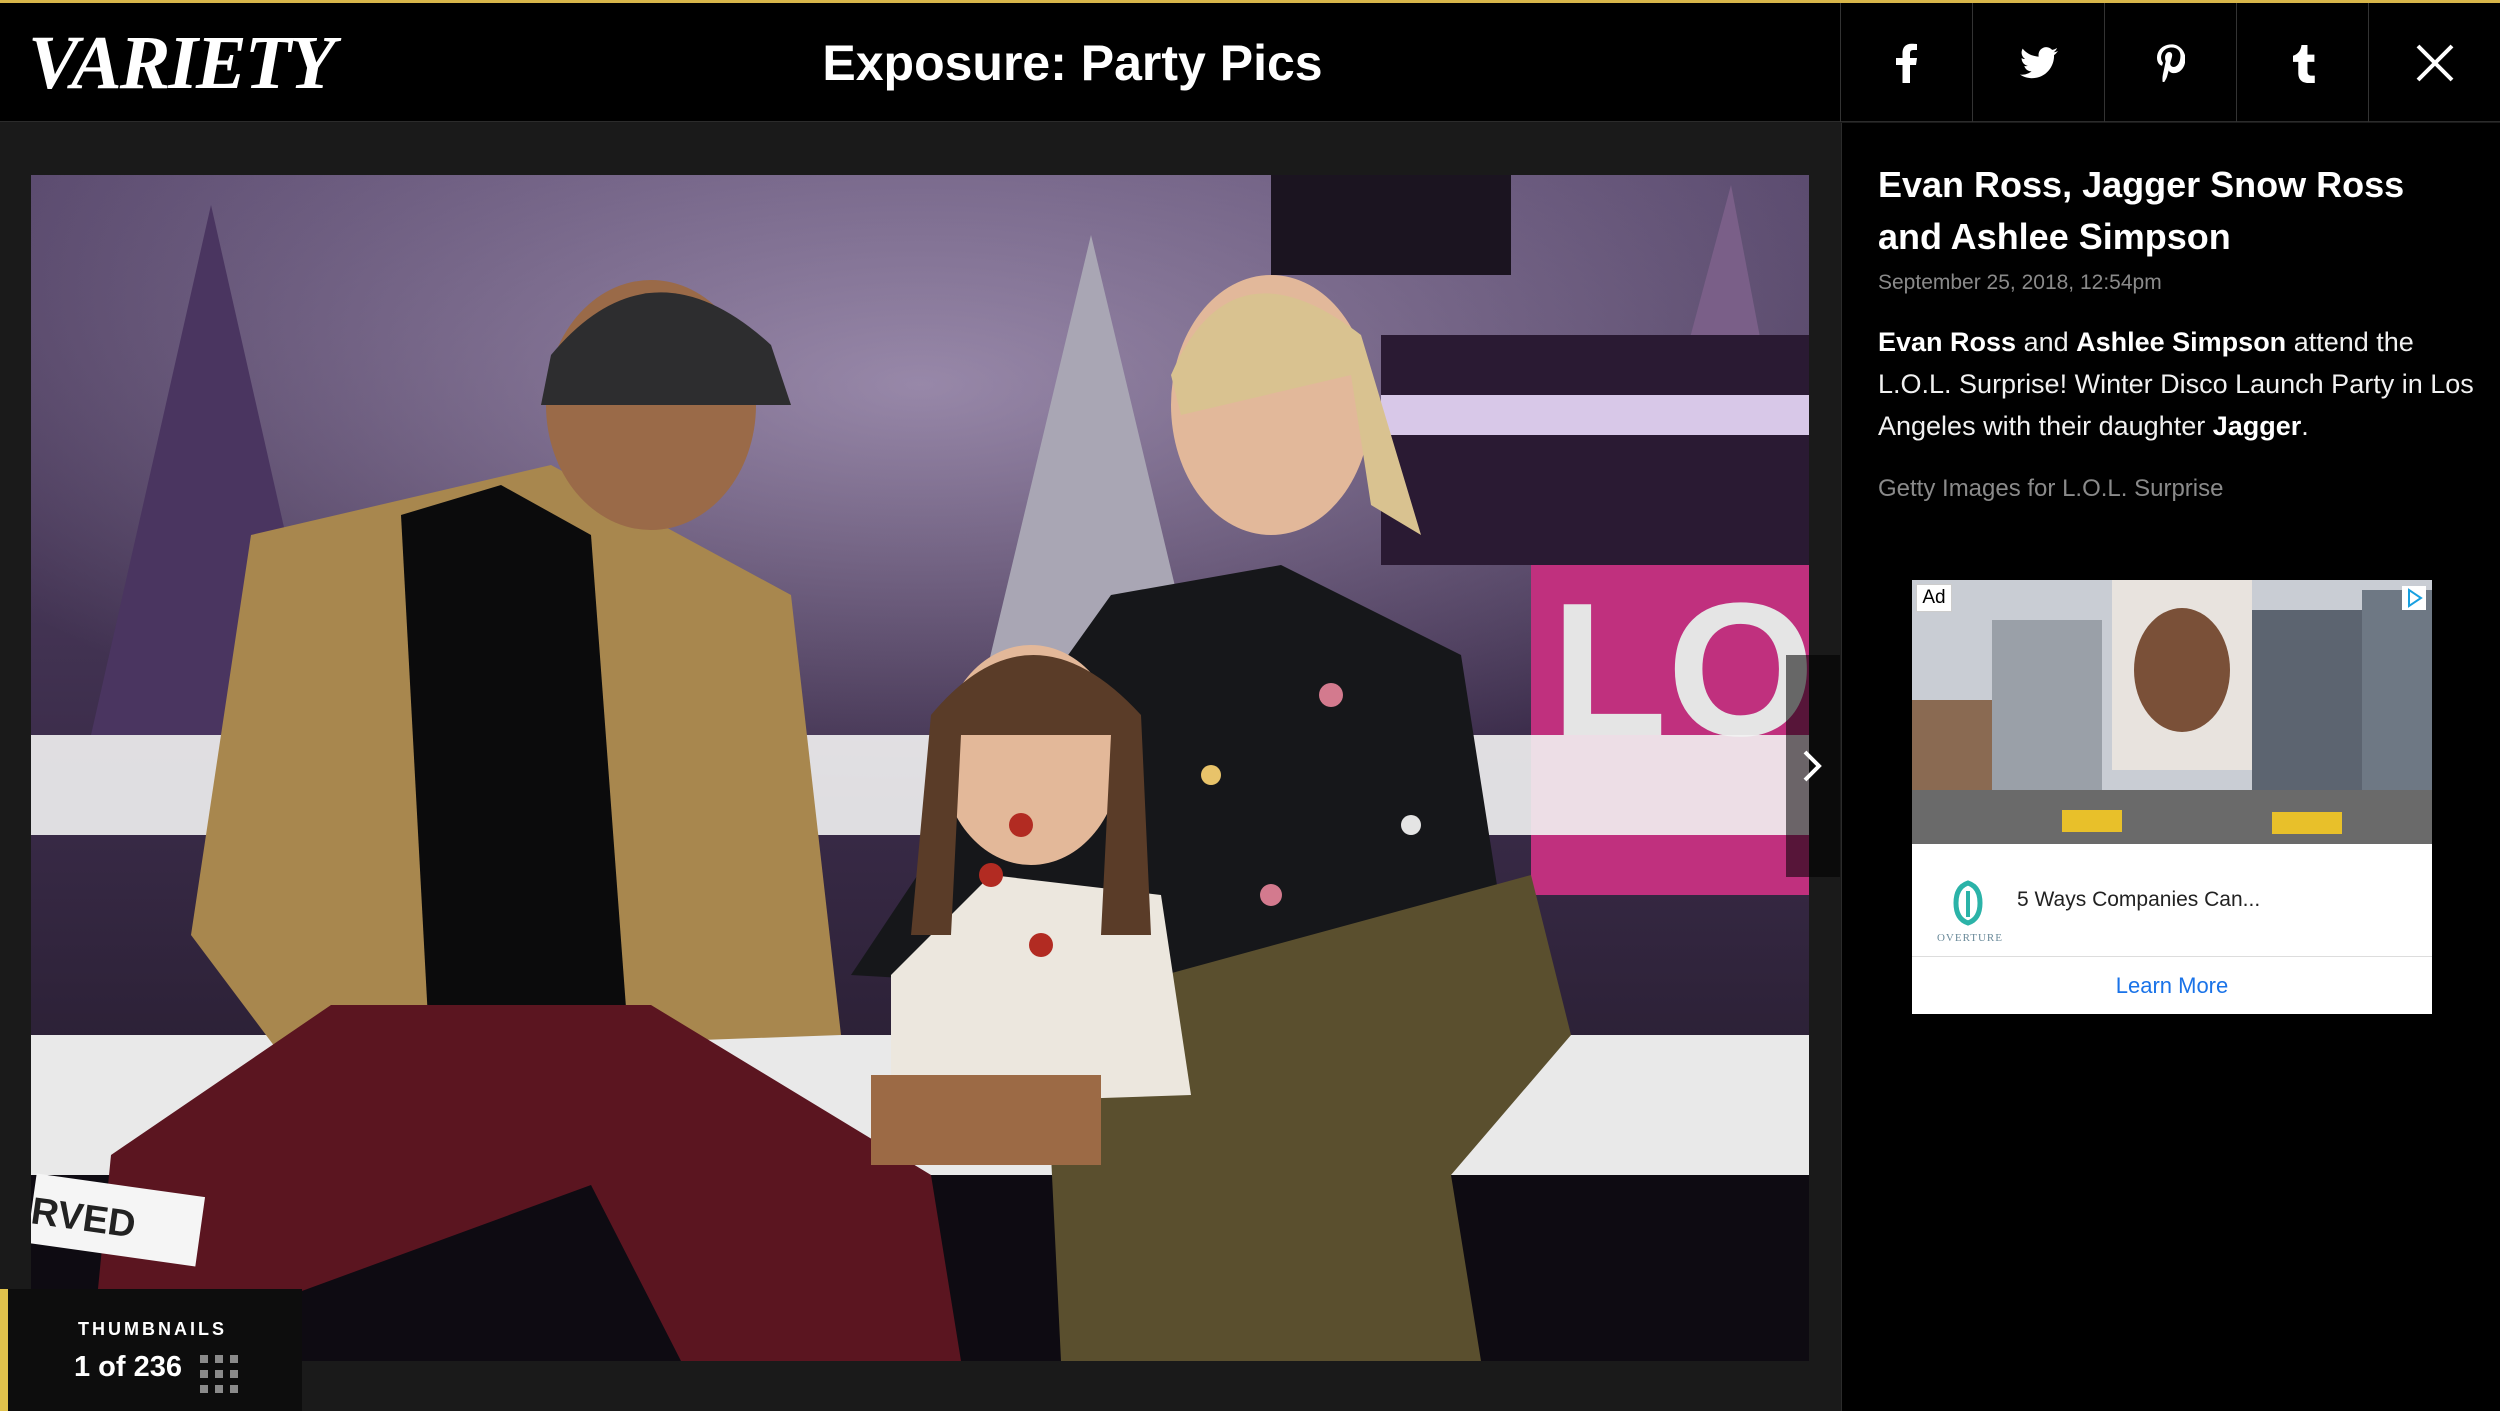 Image resolution: width=2500 pixels, height=1411 pixels. I want to click on caption-text: ., so click(2305, 426).